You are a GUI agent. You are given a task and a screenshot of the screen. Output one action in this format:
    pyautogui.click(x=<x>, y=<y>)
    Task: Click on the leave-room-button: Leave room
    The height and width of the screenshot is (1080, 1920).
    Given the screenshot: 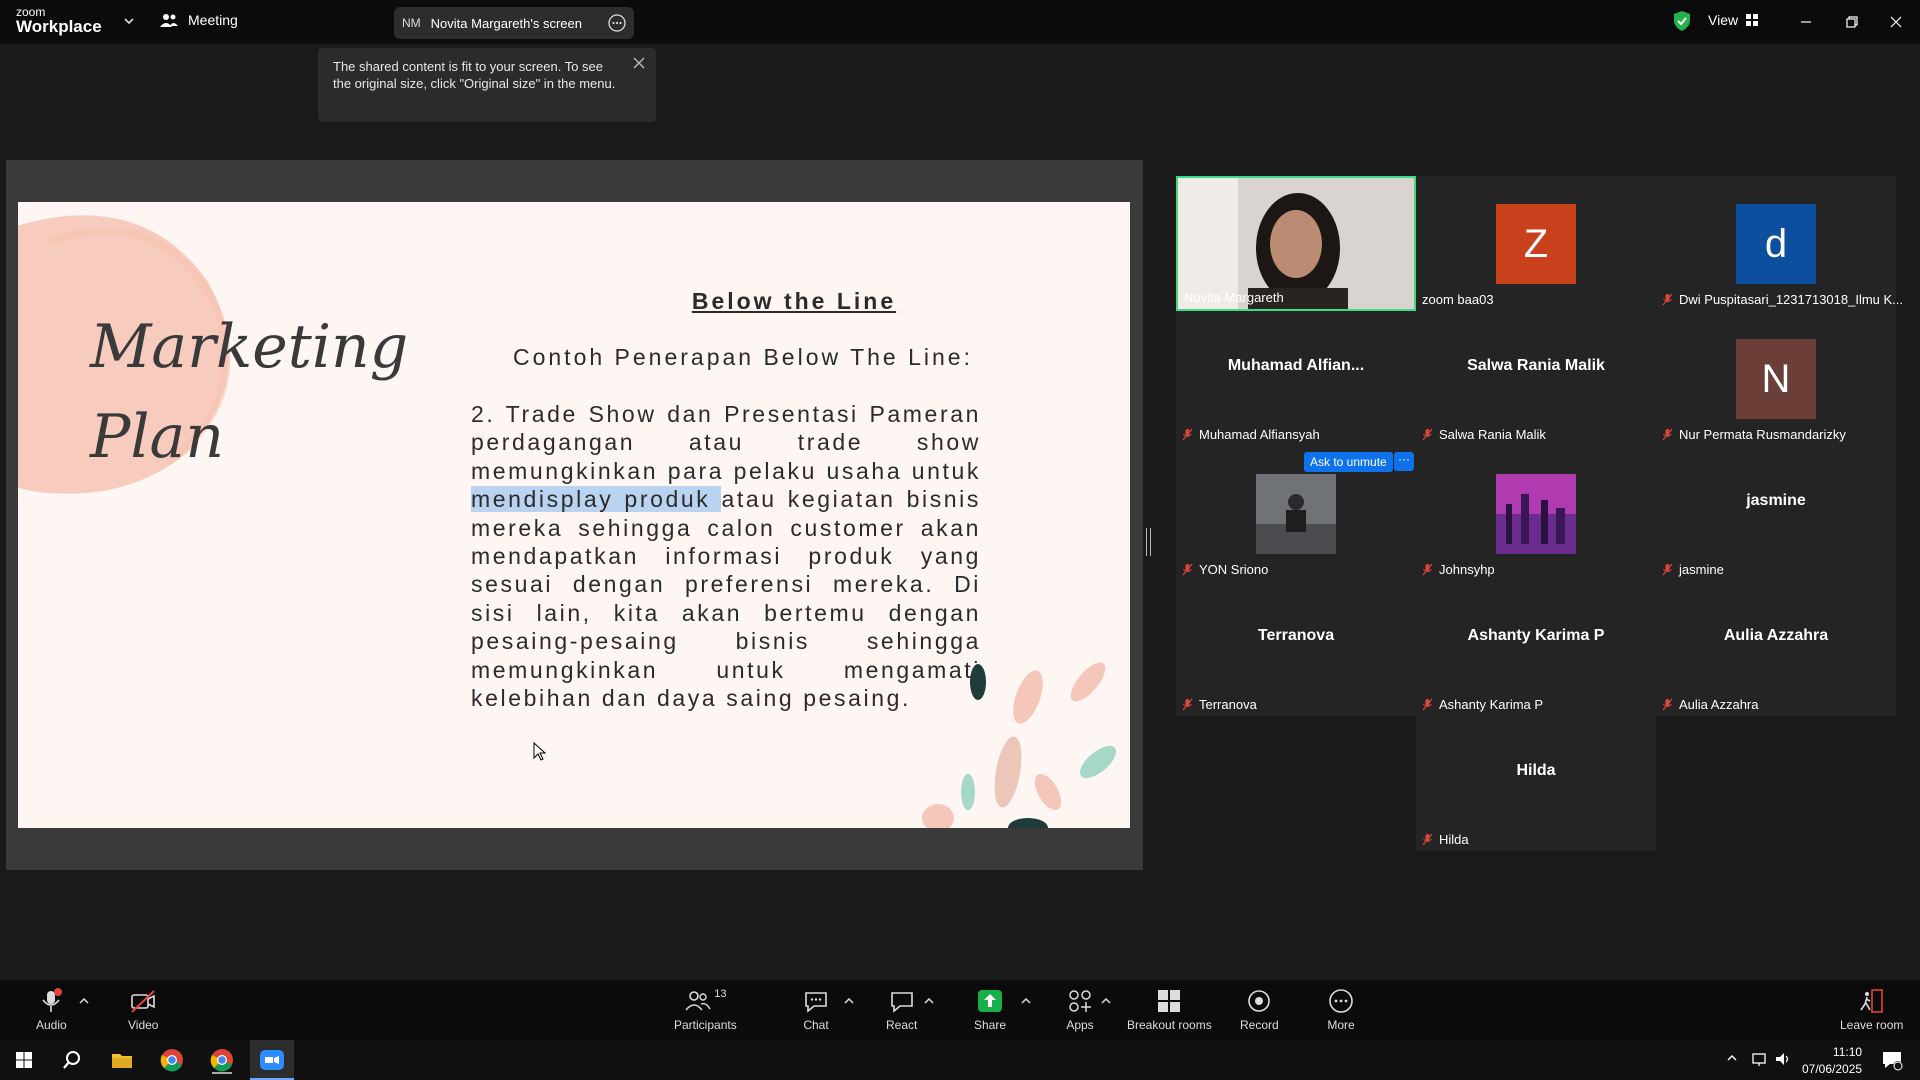 What is the action you would take?
    pyautogui.click(x=1871, y=1010)
    